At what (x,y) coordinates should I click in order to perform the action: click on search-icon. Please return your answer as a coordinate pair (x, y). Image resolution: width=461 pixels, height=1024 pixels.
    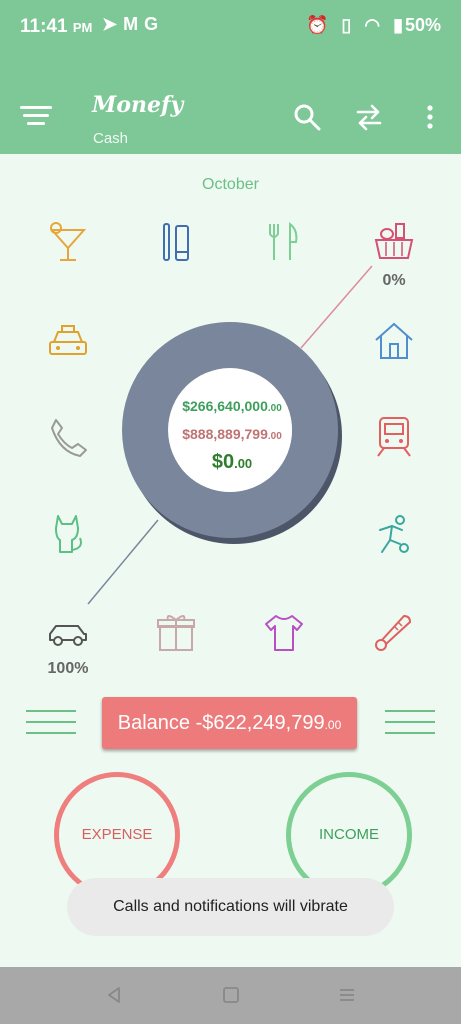
    Looking at the image, I should click on (307, 117).